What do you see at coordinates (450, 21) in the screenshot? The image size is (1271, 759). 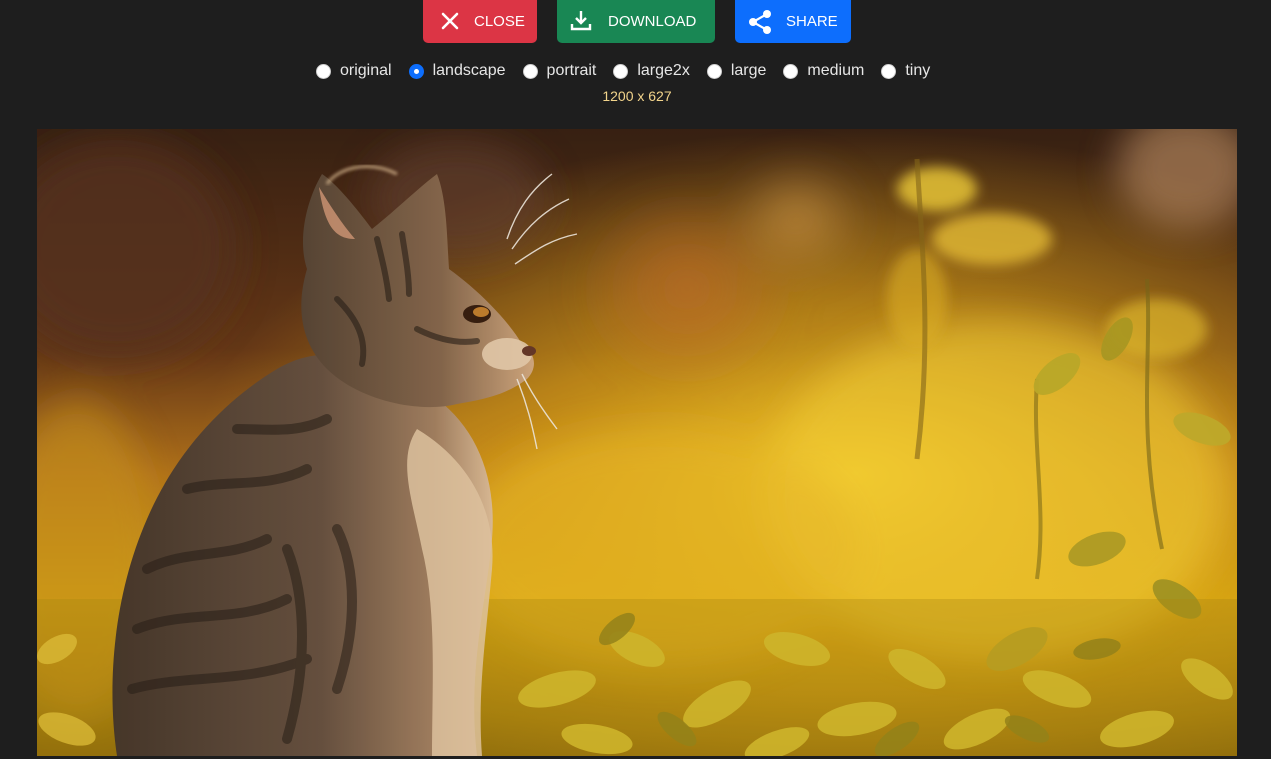 I see `close-icon` at bounding box center [450, 21].